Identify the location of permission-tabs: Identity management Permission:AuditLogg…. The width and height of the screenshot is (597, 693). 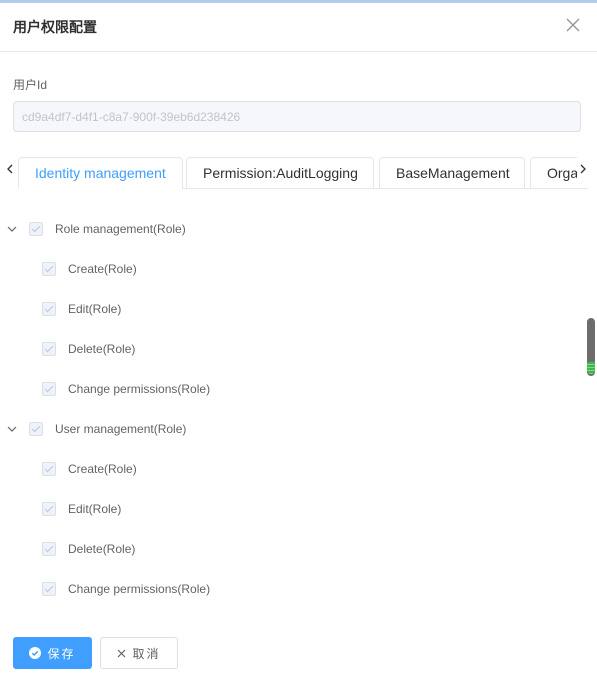
(298, 169).